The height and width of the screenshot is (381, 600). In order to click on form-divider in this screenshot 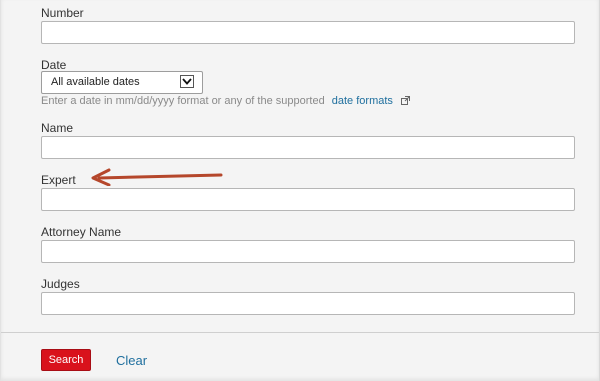, I will do `click(300, 332)`.